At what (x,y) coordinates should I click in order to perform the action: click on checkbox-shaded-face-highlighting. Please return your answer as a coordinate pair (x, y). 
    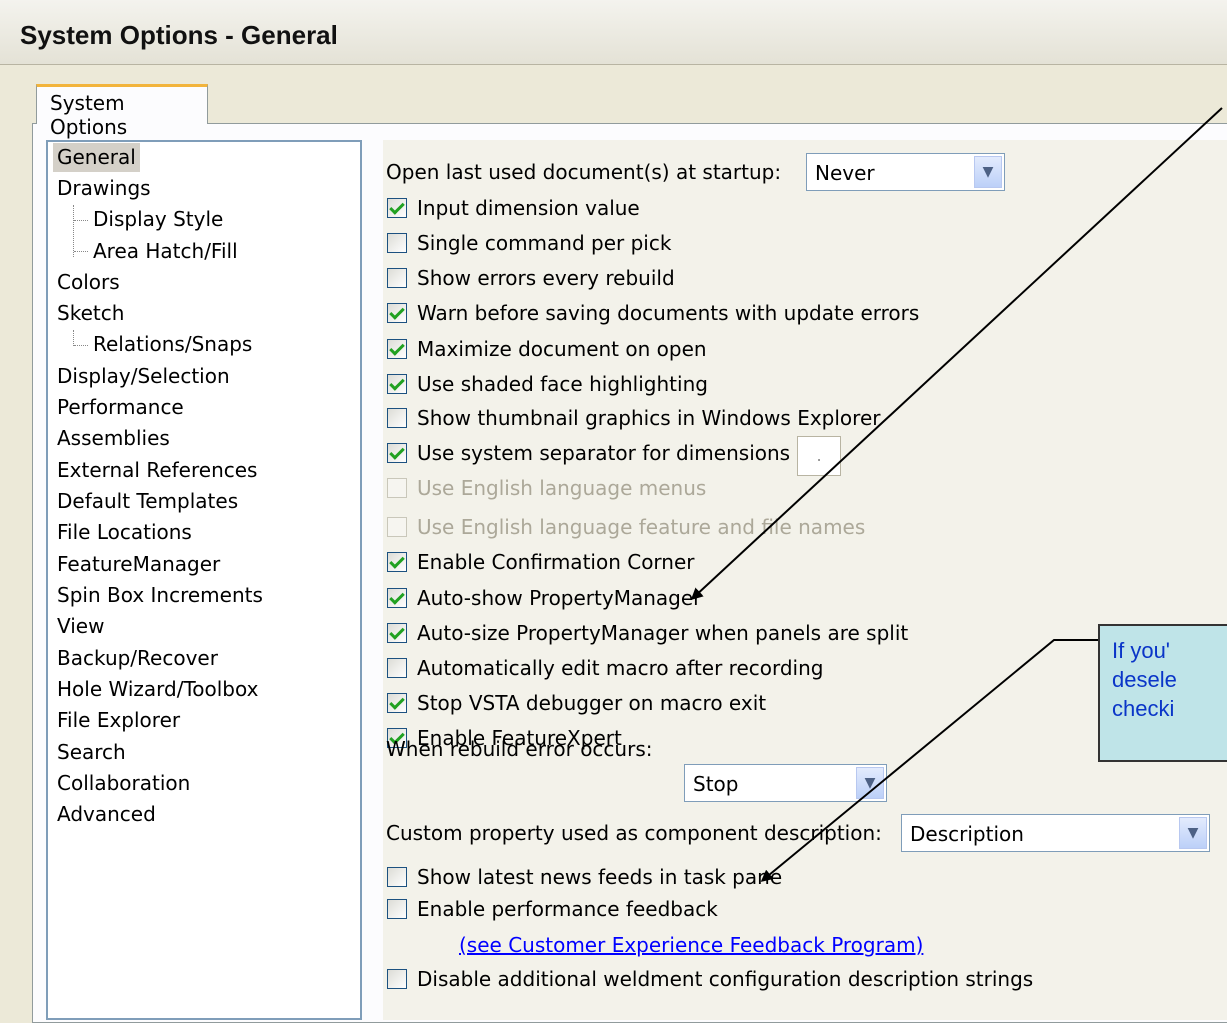
    Looking at the image, I should click on (397, 384).